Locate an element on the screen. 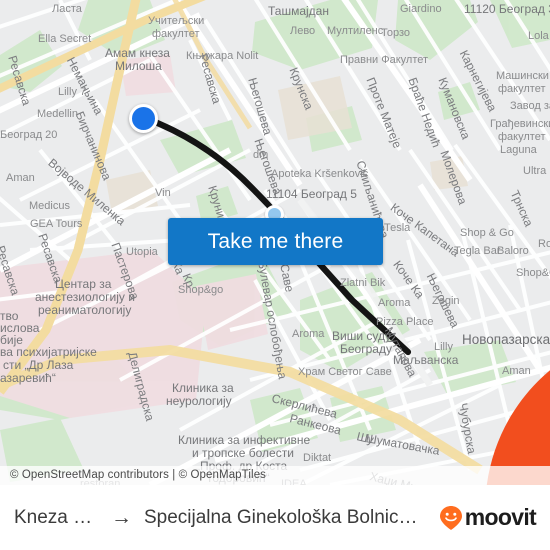 Image resolution: width=550 pixels, height=550 pixels. destination-pin is located at coordinates (471, 406).